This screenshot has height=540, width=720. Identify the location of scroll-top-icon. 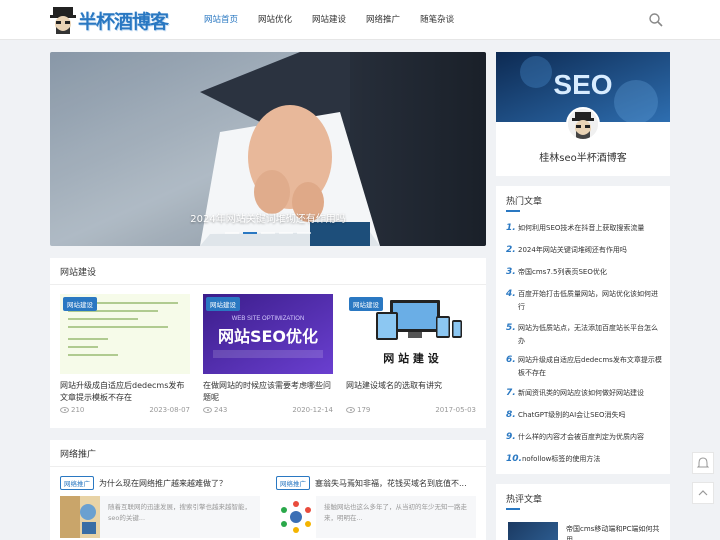
(703, 493).